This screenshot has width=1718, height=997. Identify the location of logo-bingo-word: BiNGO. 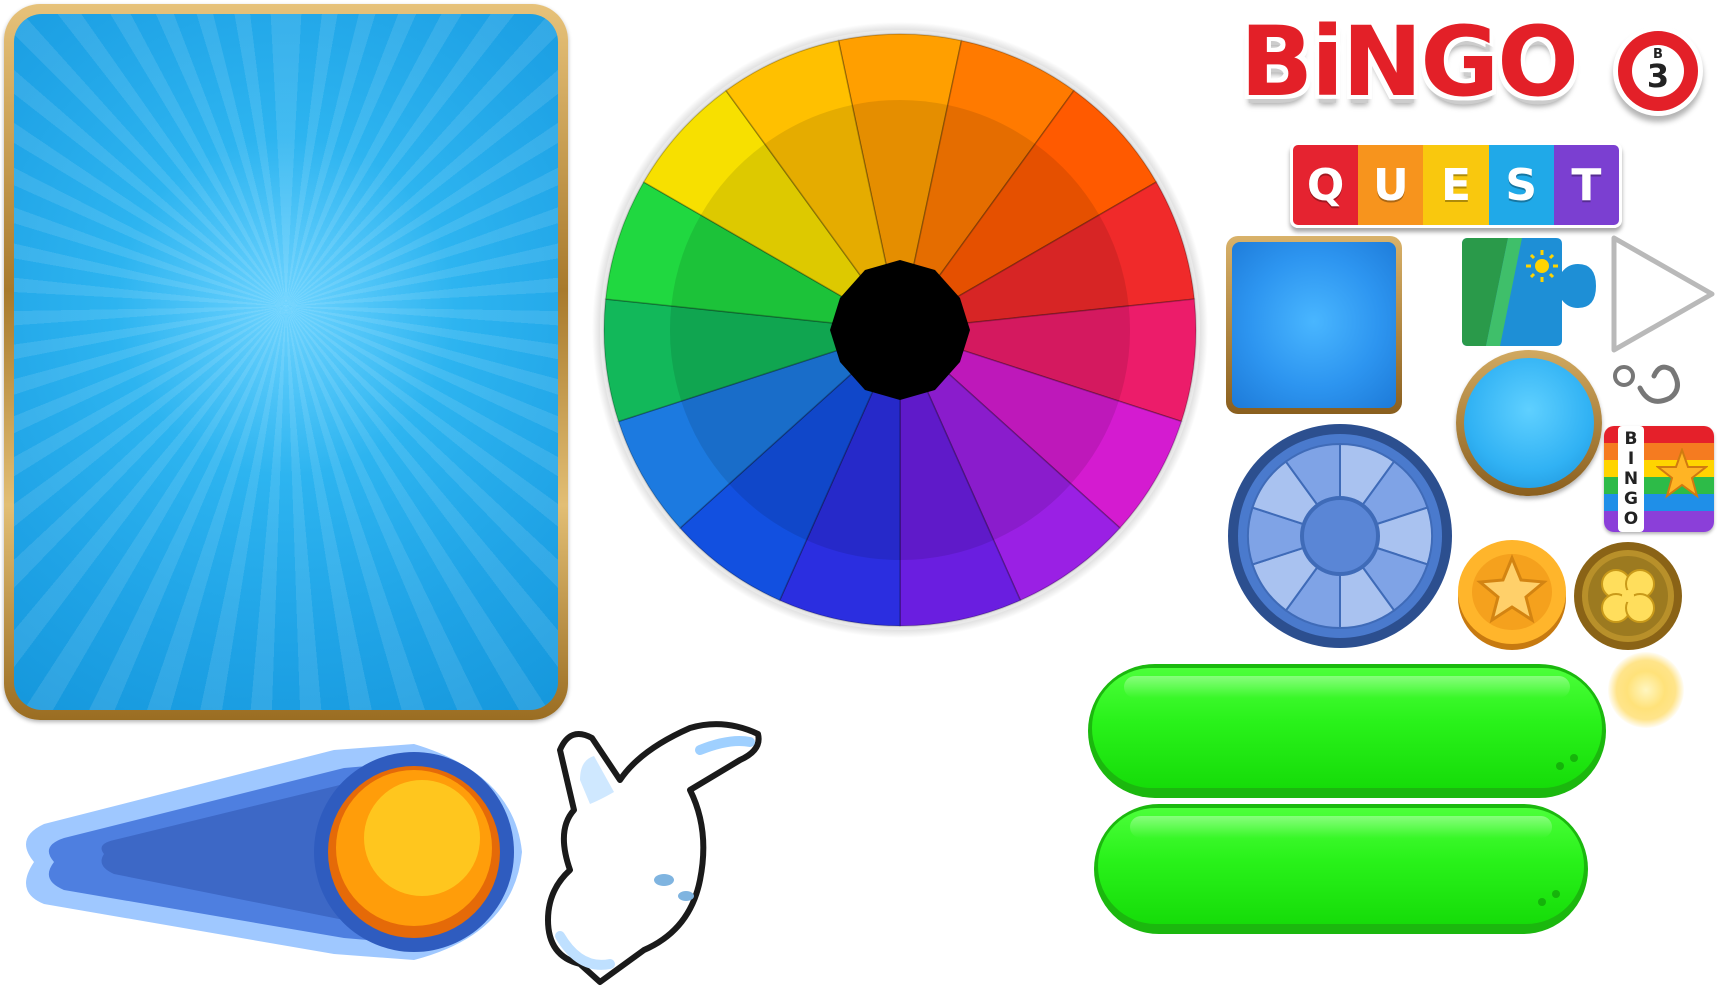
(1409, 62).